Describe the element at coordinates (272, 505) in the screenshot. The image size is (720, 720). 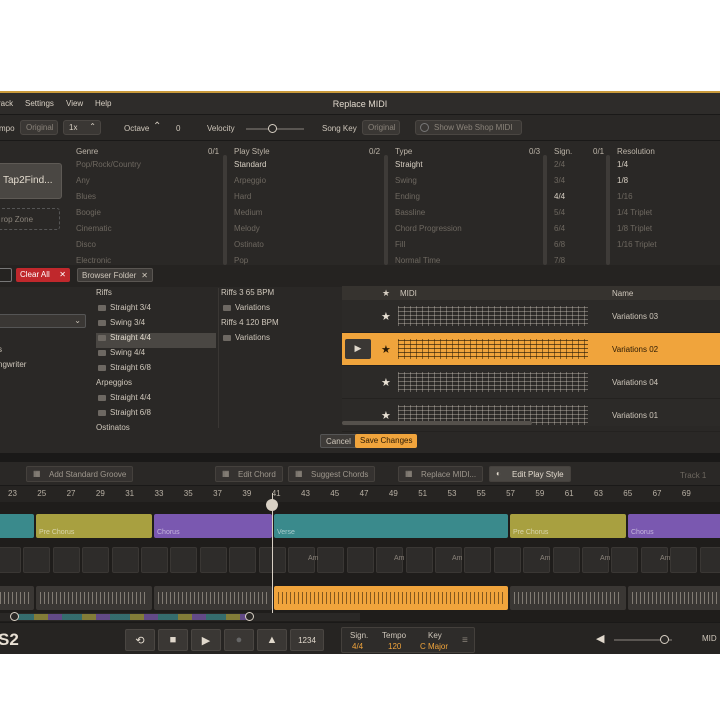
I see `playhead-handle` at that location.